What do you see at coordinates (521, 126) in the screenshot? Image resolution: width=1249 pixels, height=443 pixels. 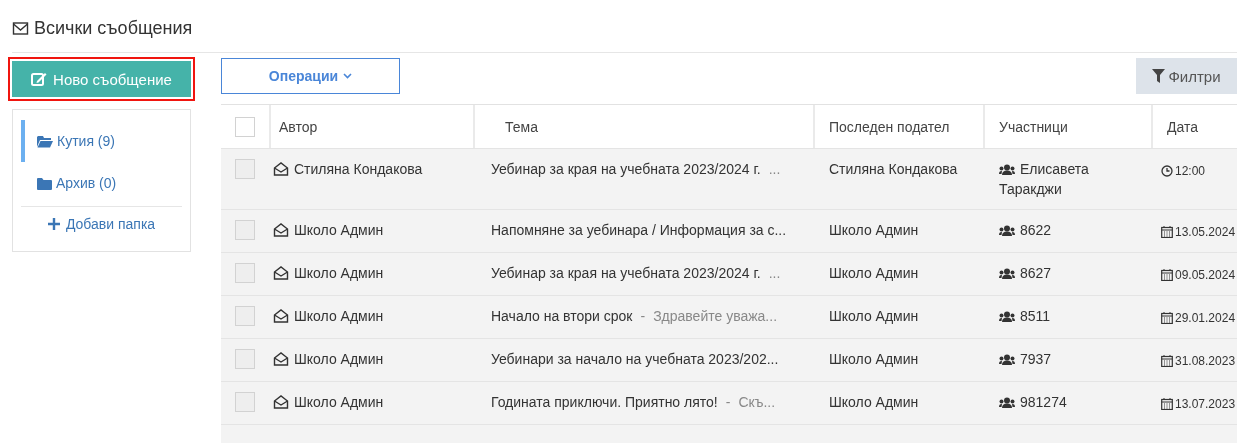 I see `column-header: Тема` at bounding box center [521, 126].